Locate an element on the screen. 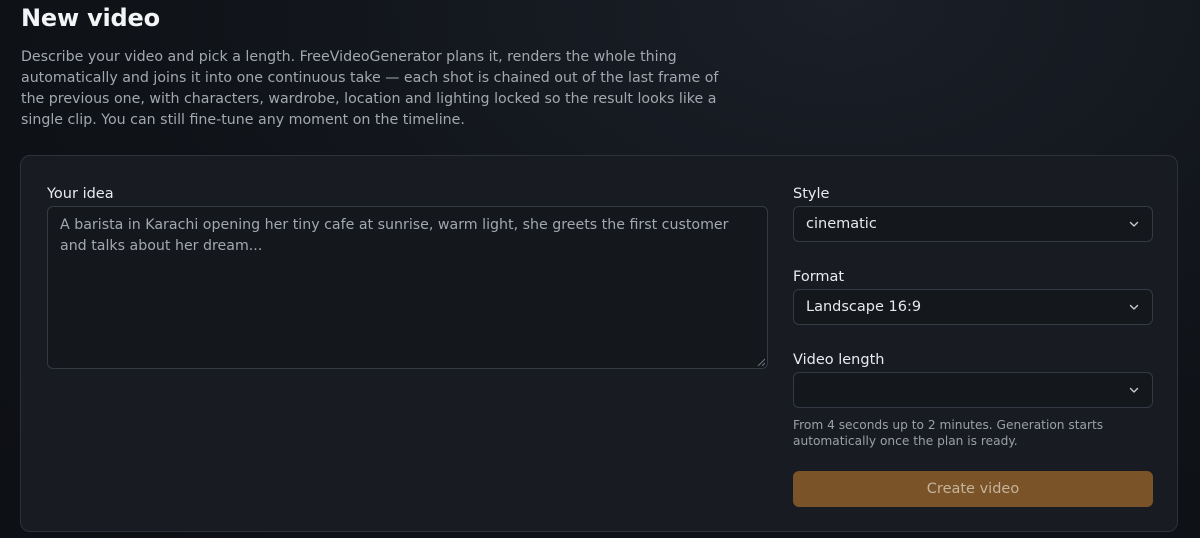 Image resolution: width=1200 pixels, height=538 pixels. style-select-value: cinematic is located at coordinates (841, 224).